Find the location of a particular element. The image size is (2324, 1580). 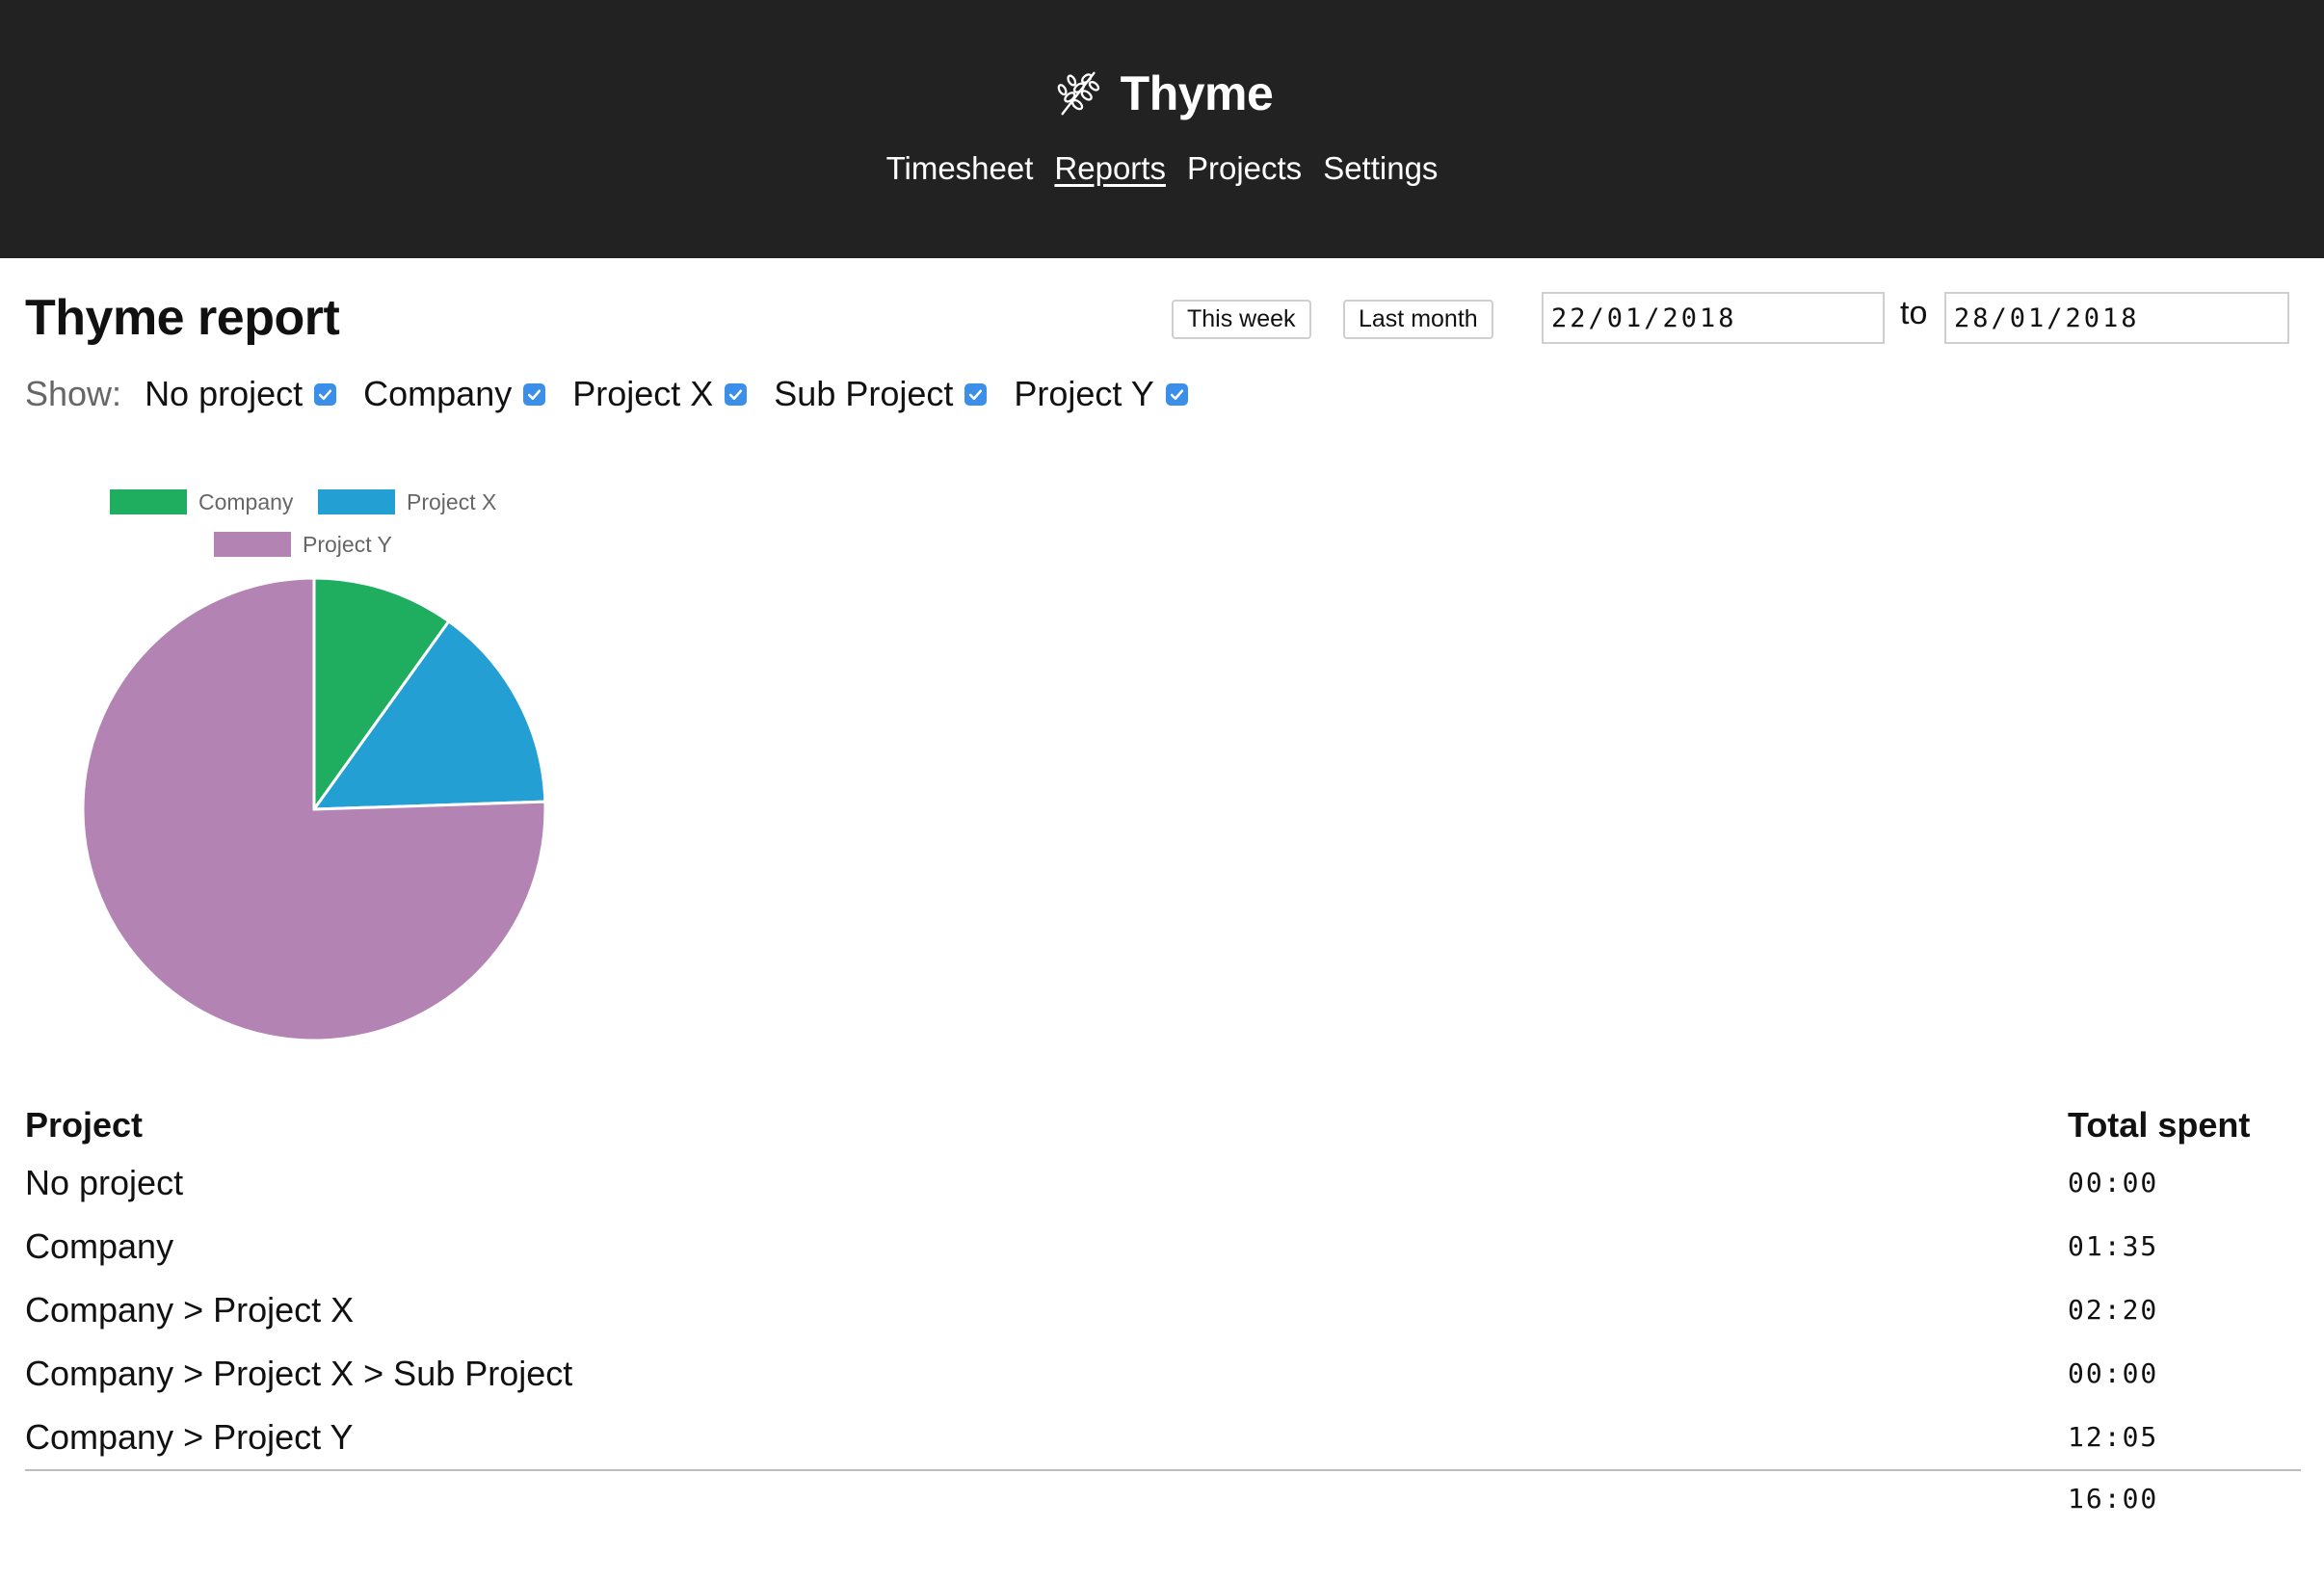

main-nav: Timesheet Reports Projects Settings is located at coordinates (1162, 168).